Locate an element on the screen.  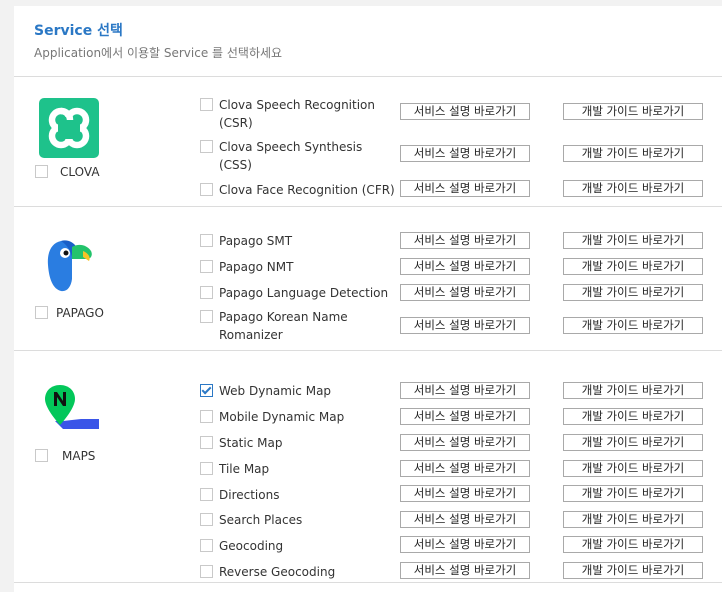
service-label: Clova Speech Recognition (CSR) is located at coordinates (297, 114).